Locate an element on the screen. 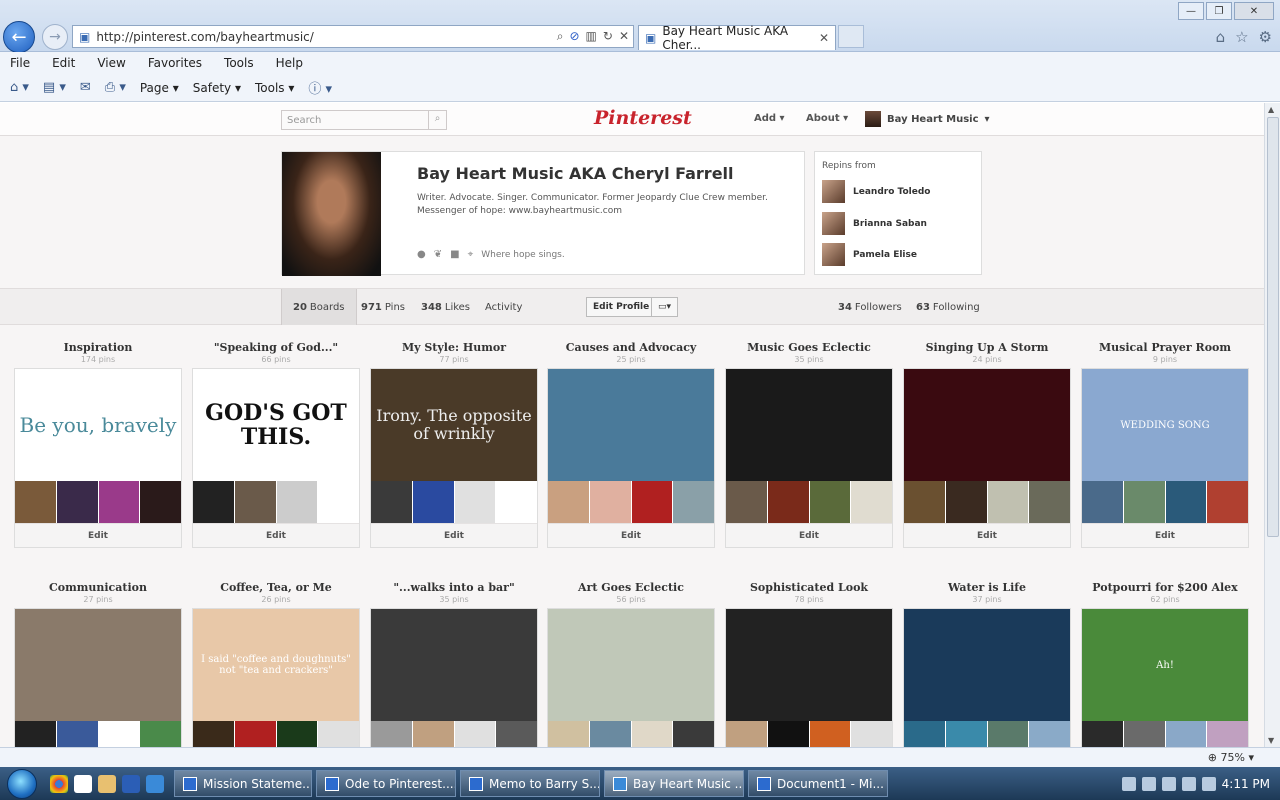  repin-person: Leandro Toledo is located at coordinates (876, 191).